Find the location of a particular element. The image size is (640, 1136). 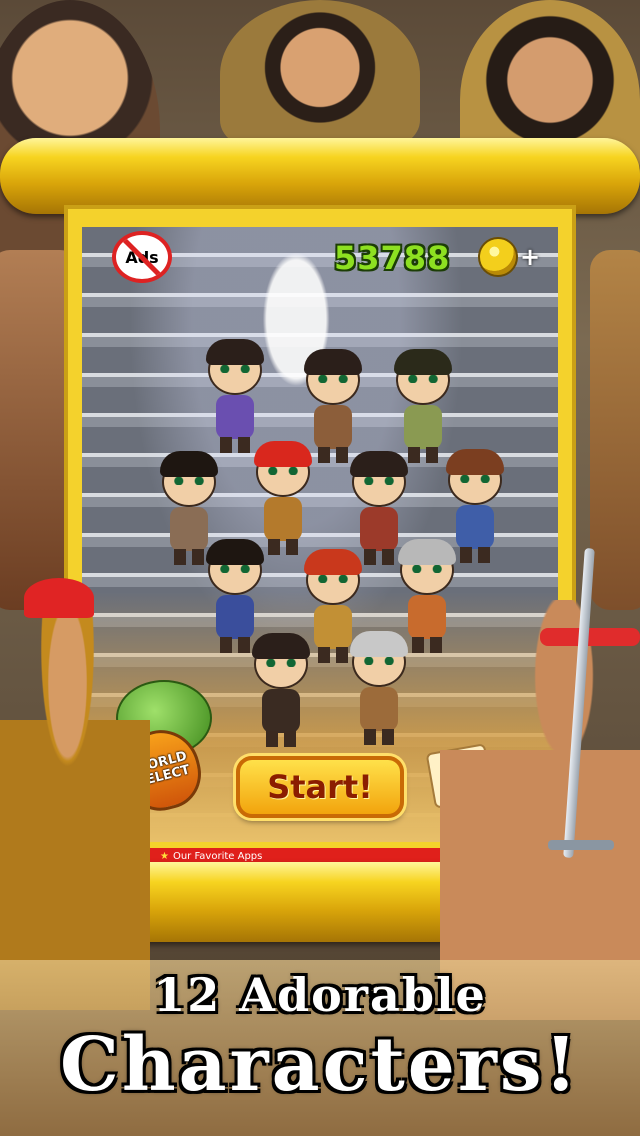

sword-guard is located at coordinates (581, 845).